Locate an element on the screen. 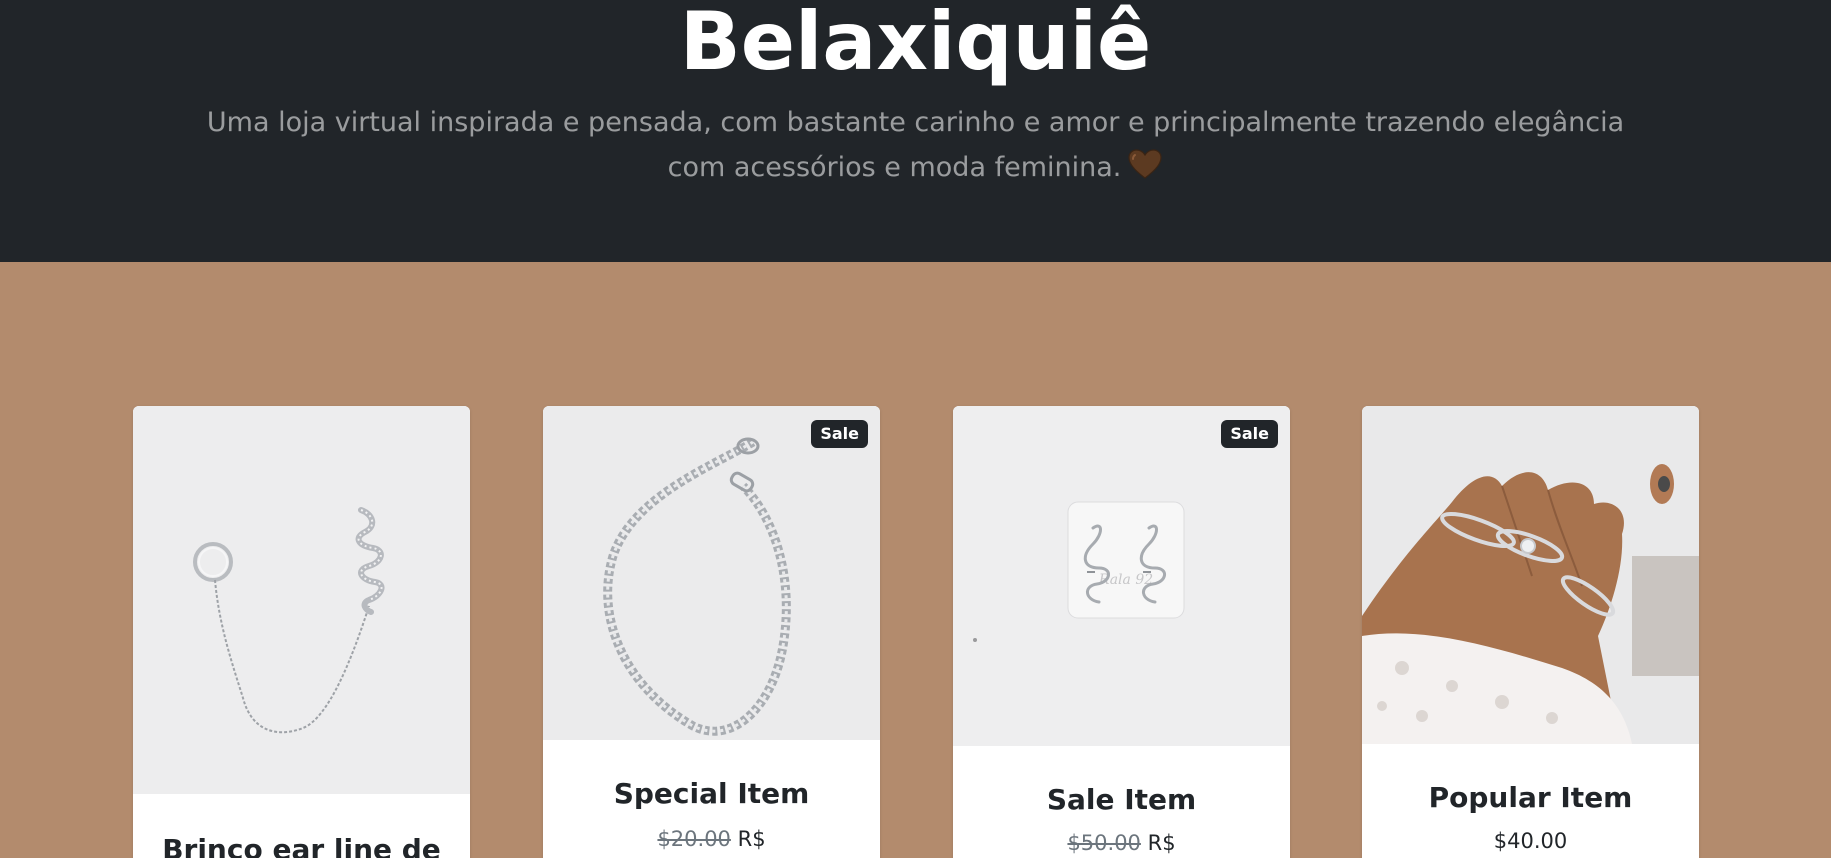  brown-heart-icon is located at coordinates (1145, 164).